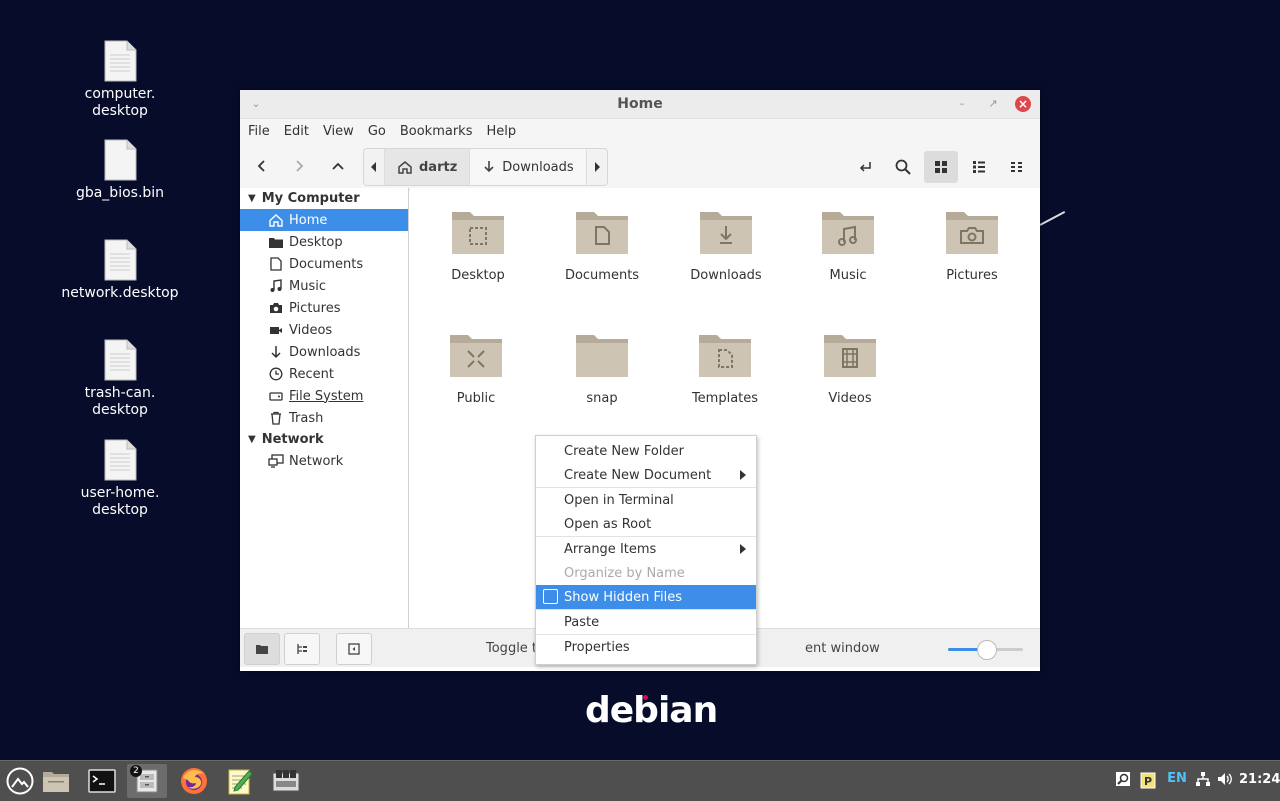  Describe the element at coordinates (427, 167) in the screenshot. I see `breadcrumb-dartz: dartz` at that location.